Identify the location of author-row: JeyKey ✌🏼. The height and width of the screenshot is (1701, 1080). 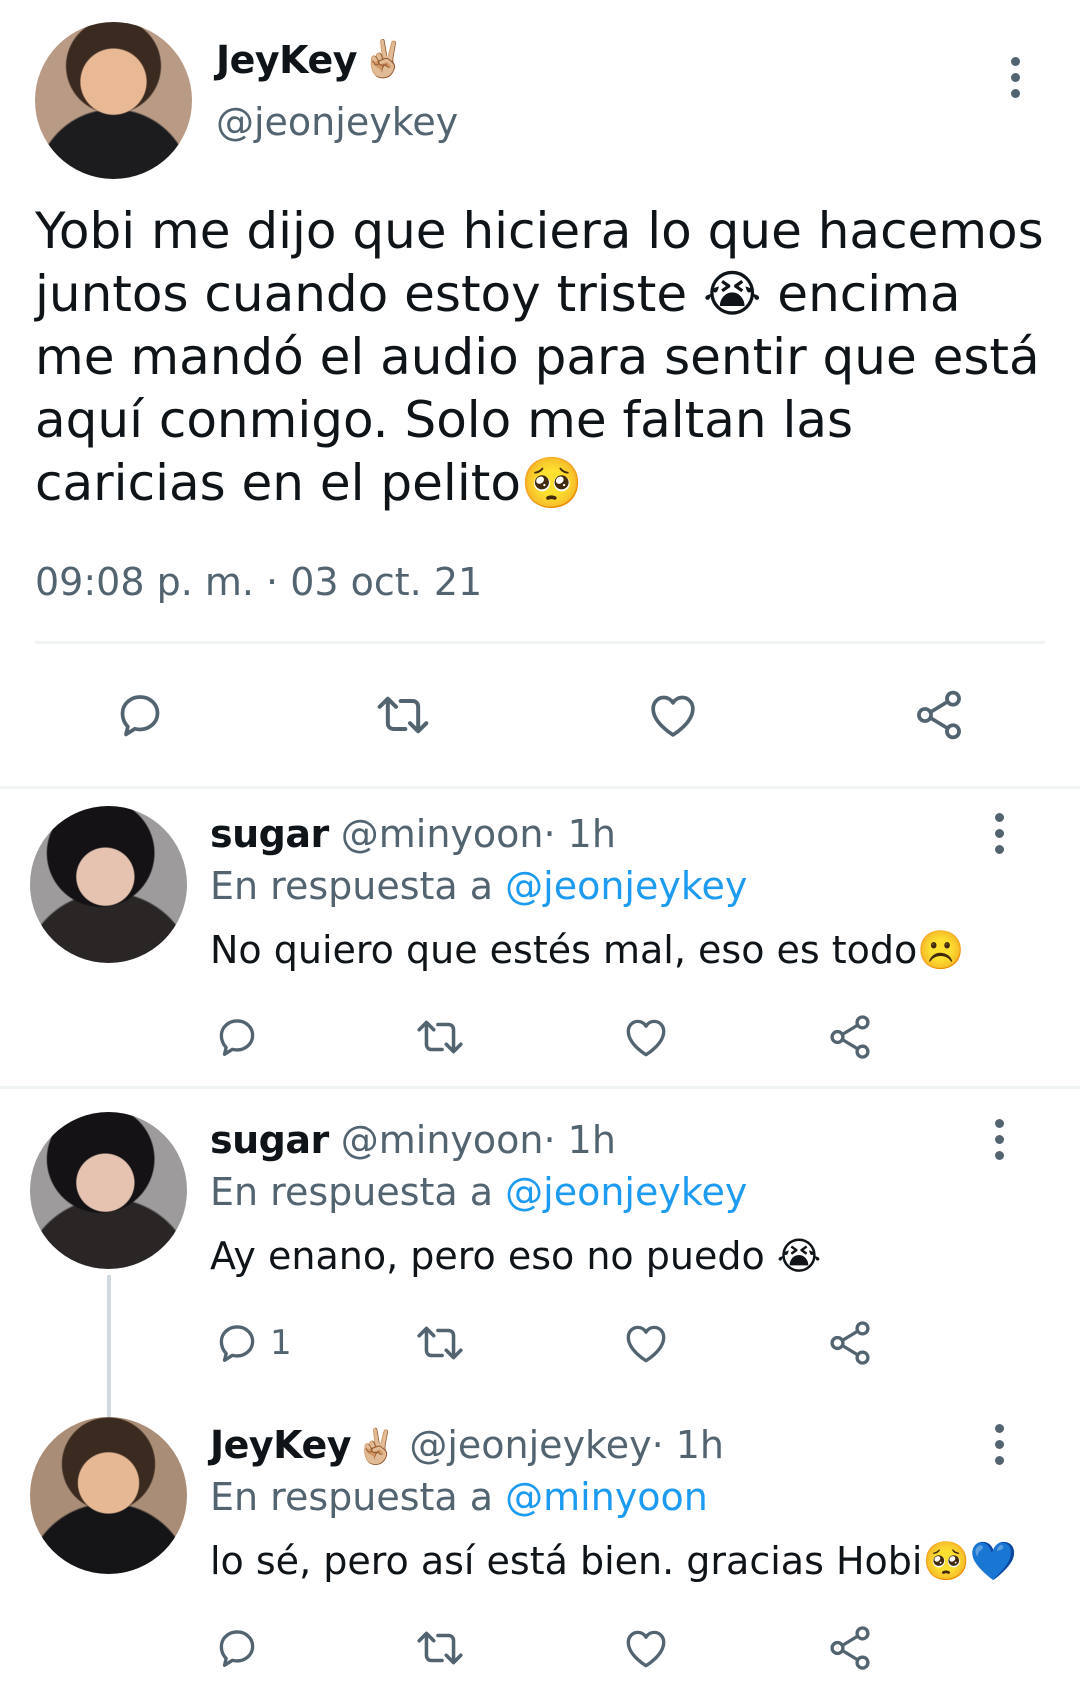
(311, 60).